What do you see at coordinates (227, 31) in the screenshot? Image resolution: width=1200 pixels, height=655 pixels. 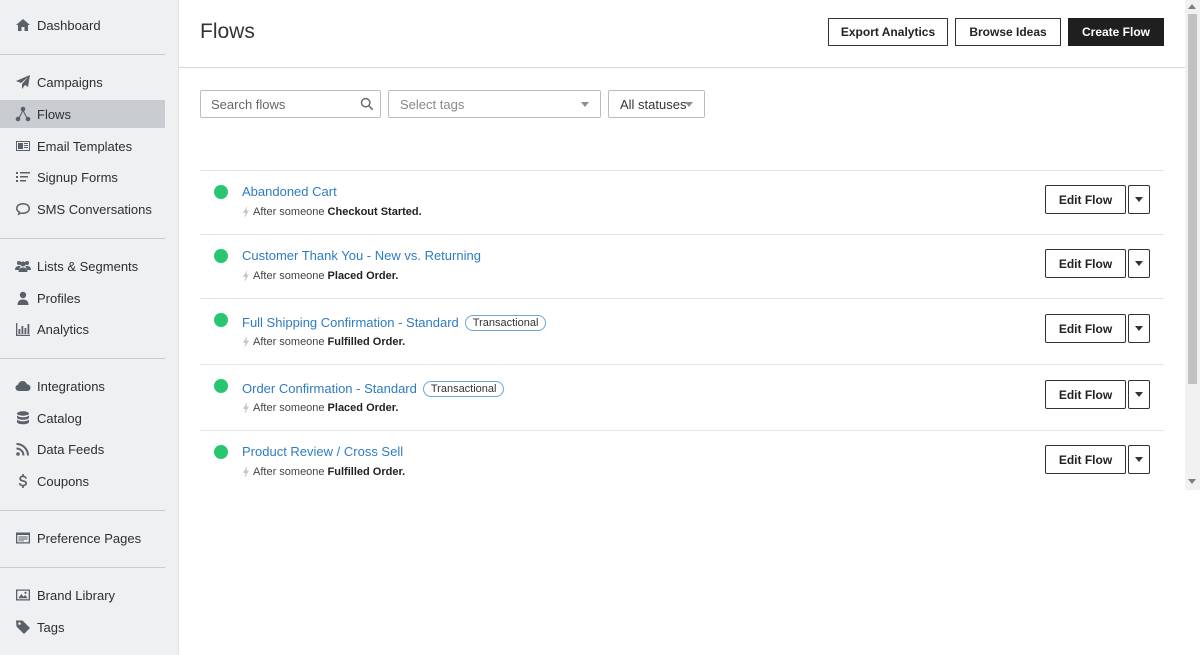 I see `page-title: Flows` at bounding box center [227, 31].